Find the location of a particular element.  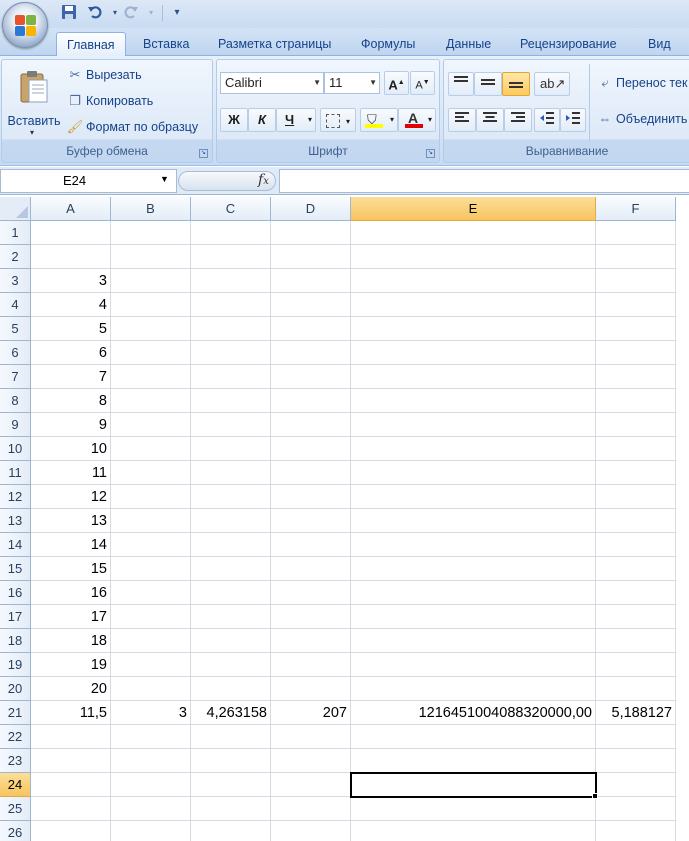

cell-f2 is located at coordinates (636, 257).